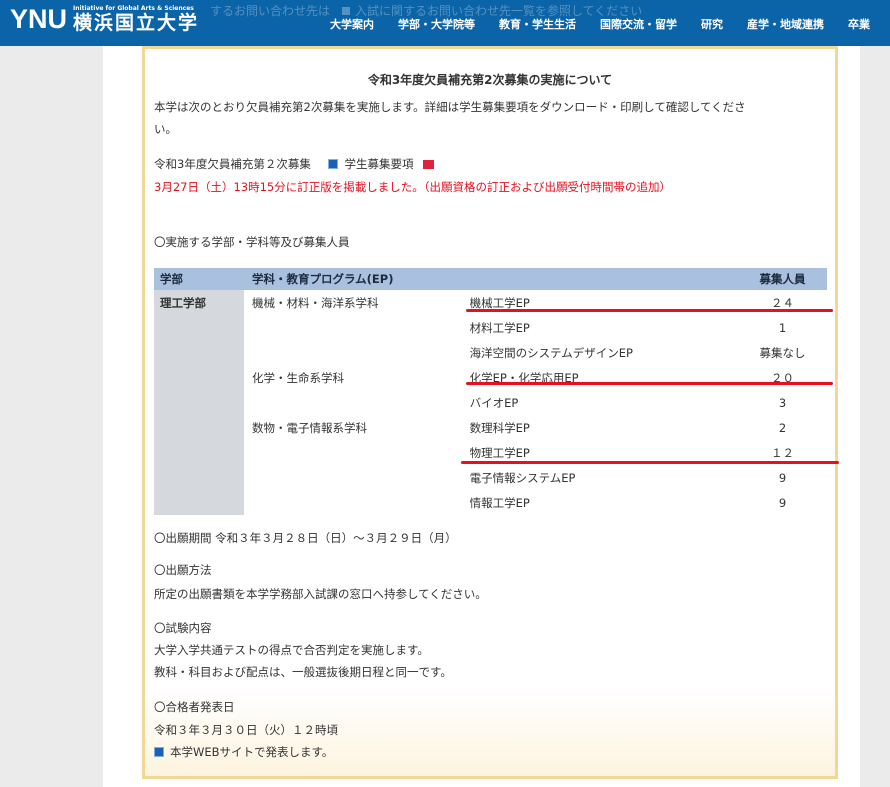 This screenshot has width=890, height=787. I want to click on intro-line-2: い。, so click(165, 129).